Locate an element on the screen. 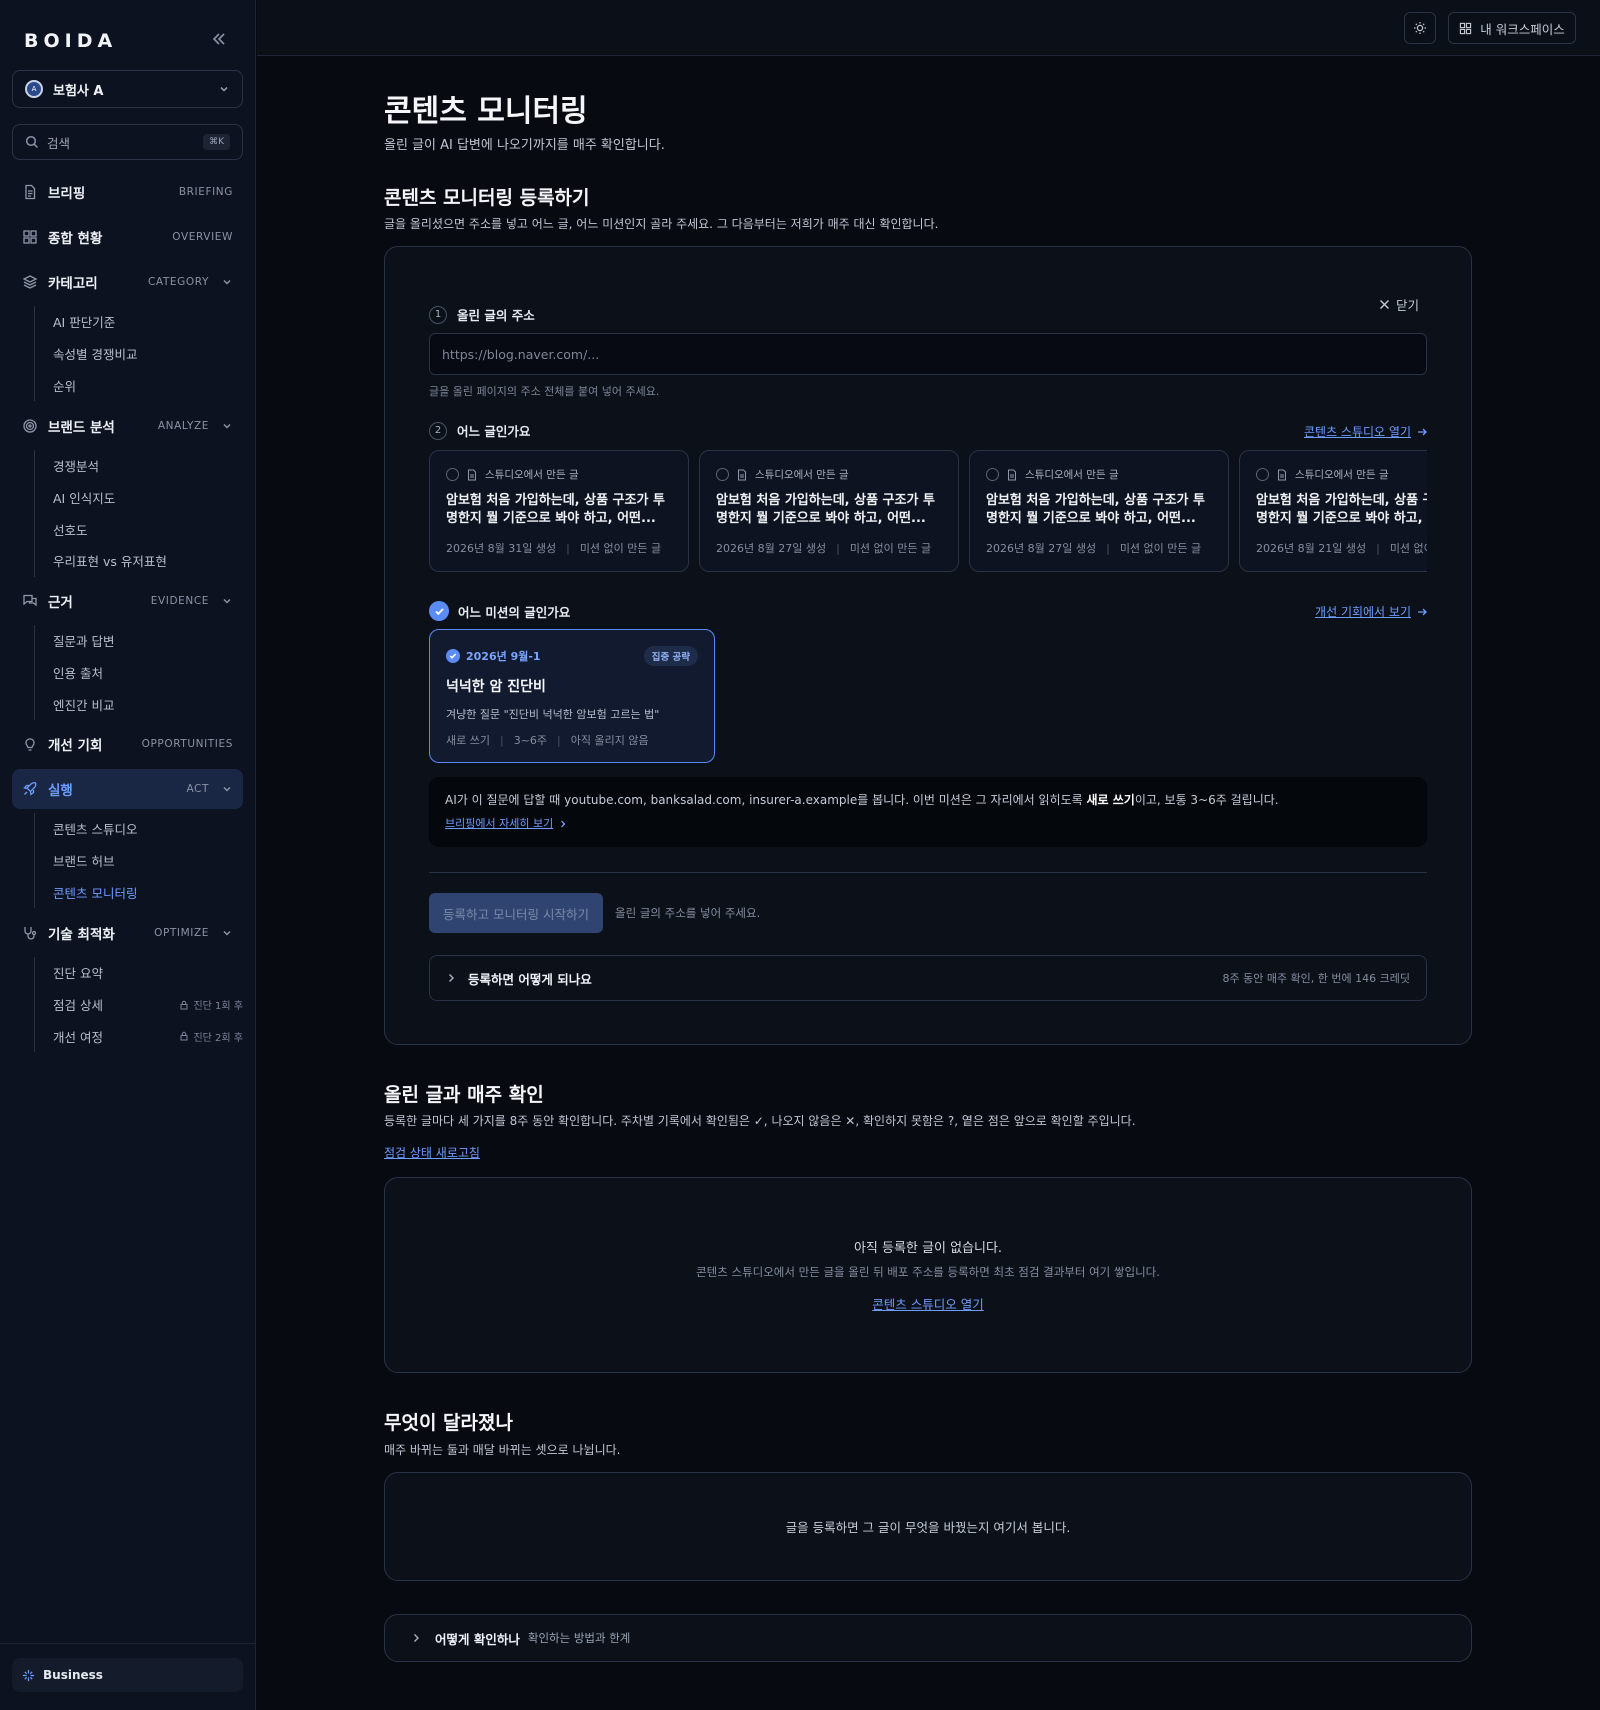 Image resolution: width=1600 pixels, height=1710 pixels. submit-button-disabled: 등록하고 모니터링 시작하기 is located at coordinates (516, 913).